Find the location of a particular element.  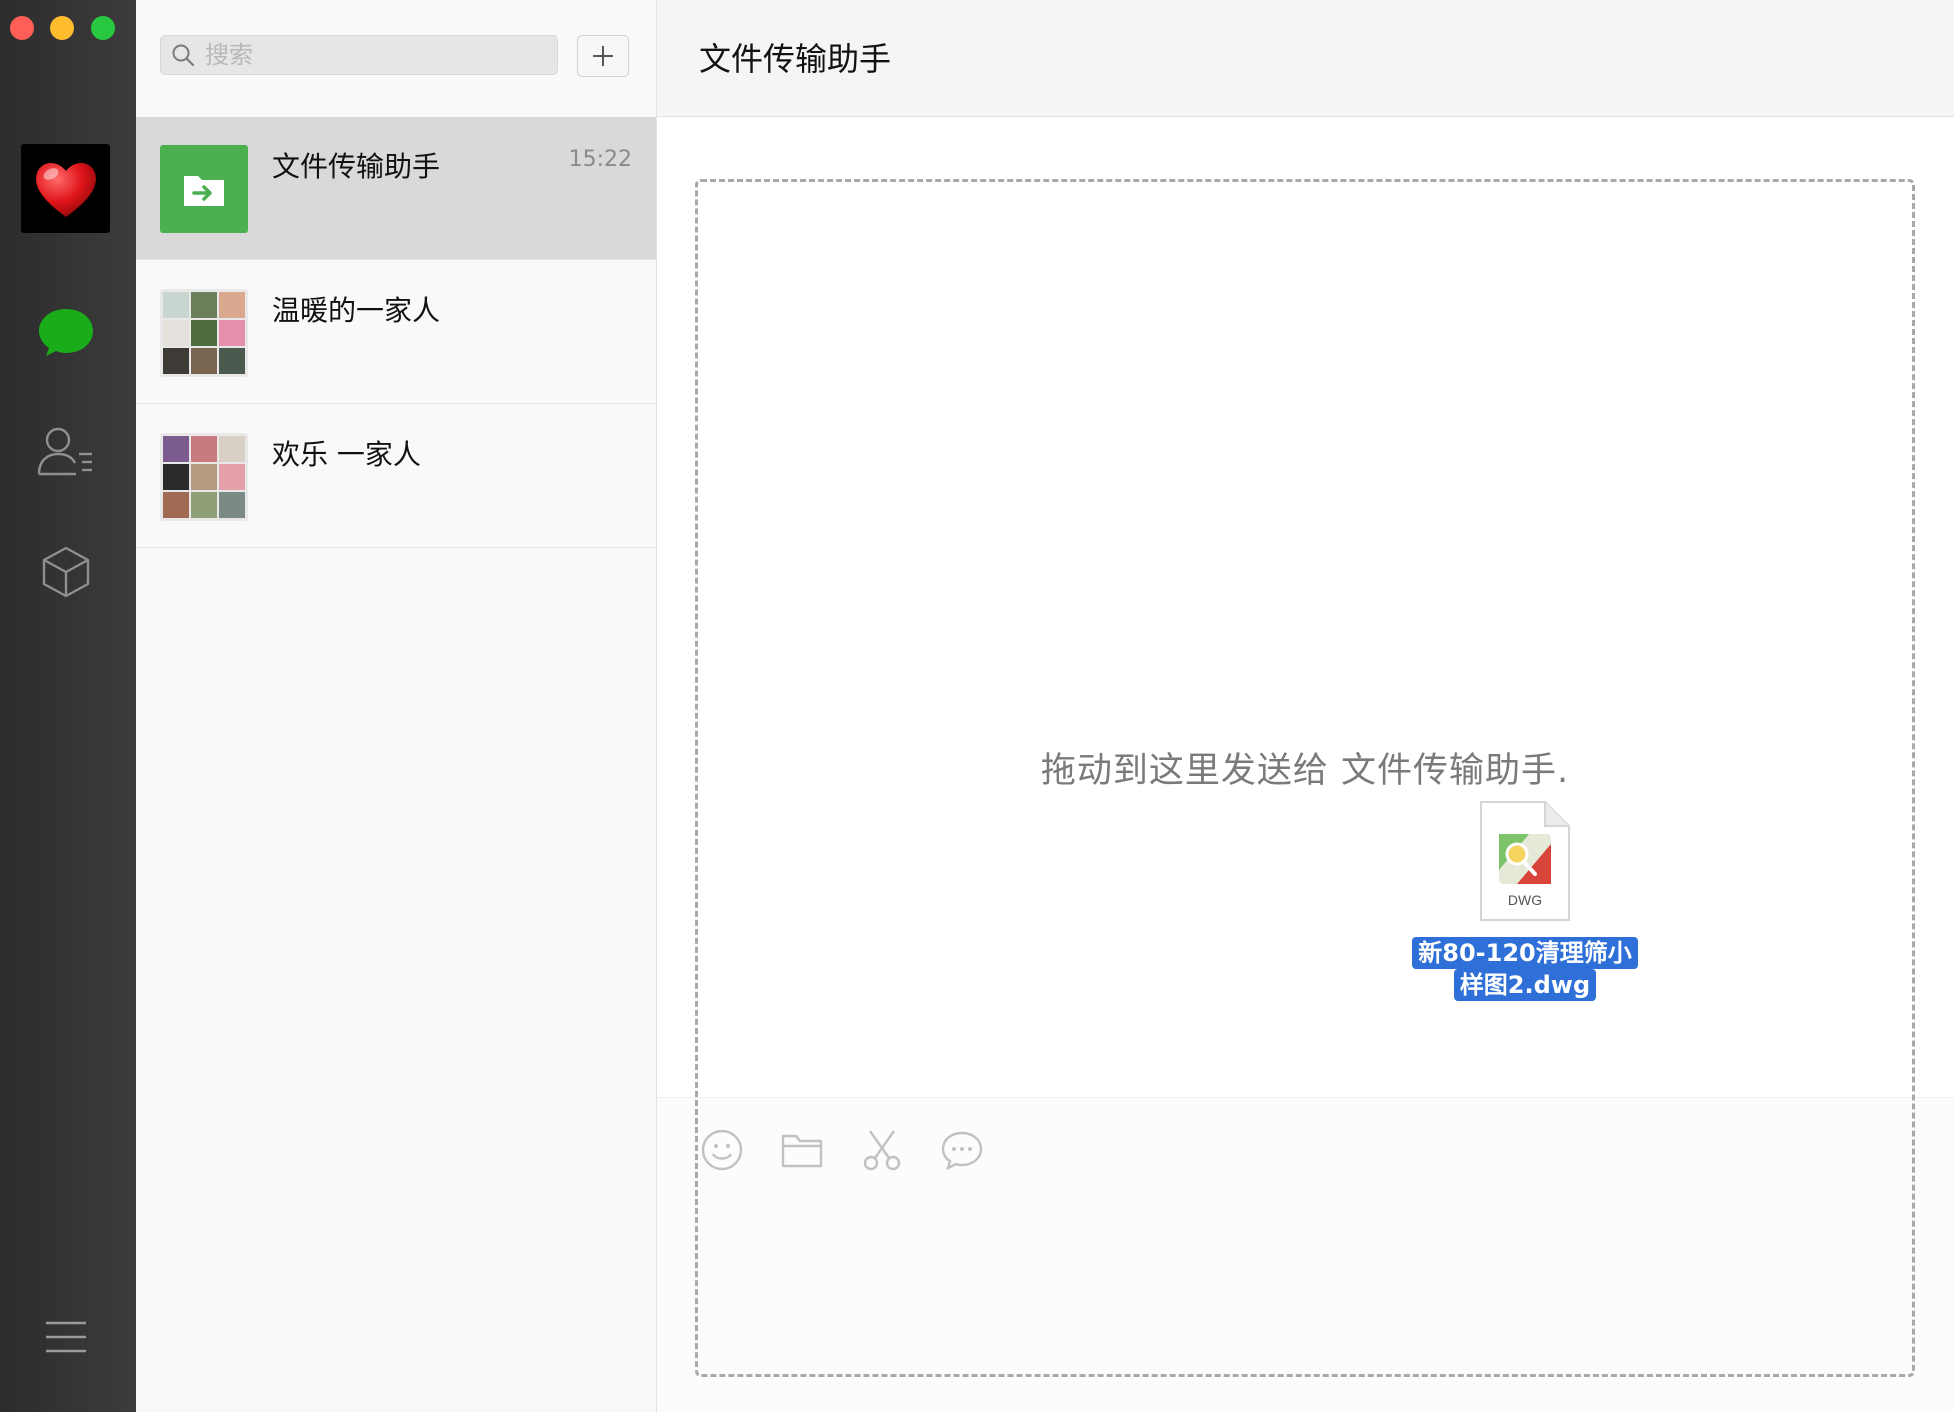

conversation-name: 温暖的一家人 is located at coordinates (356, 310).